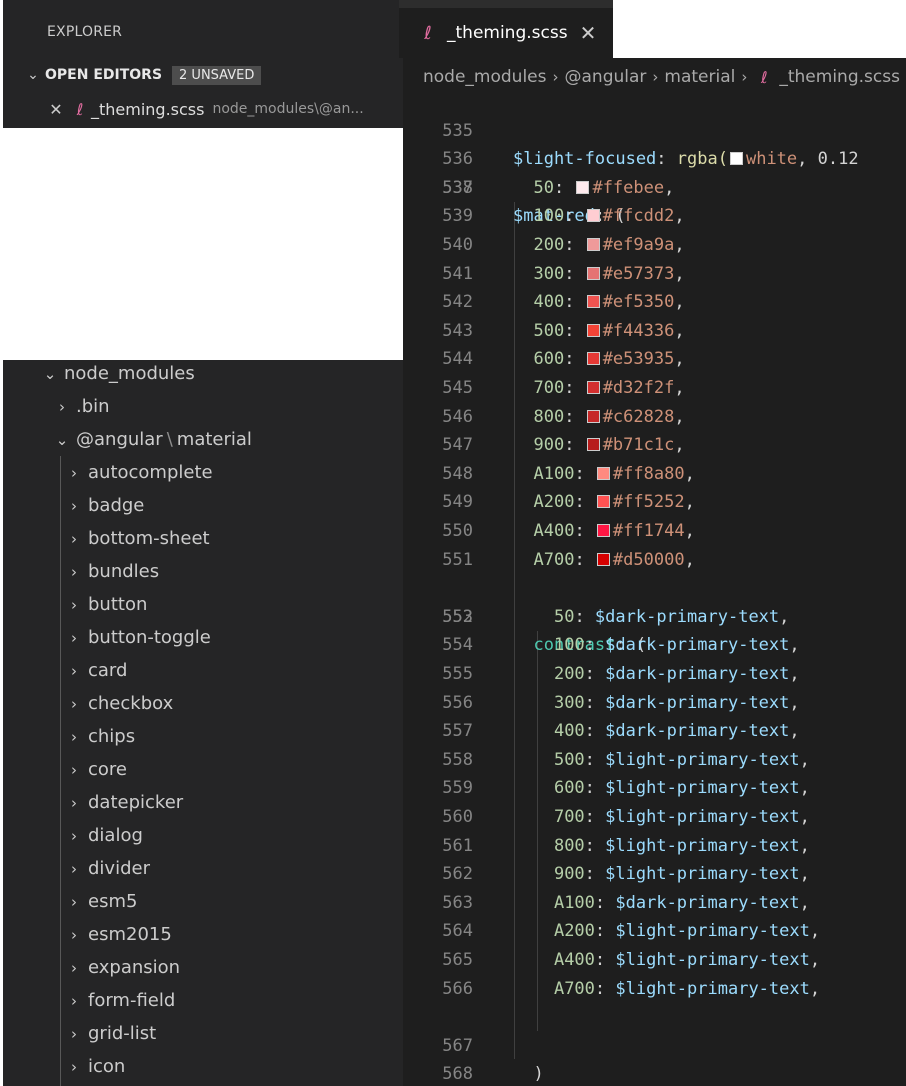 The image size is (906, 1086). What do you see at coordinates (119, 439) in the screenshot?
I see `tree-label: @angular` at bounding box center [119, 439].